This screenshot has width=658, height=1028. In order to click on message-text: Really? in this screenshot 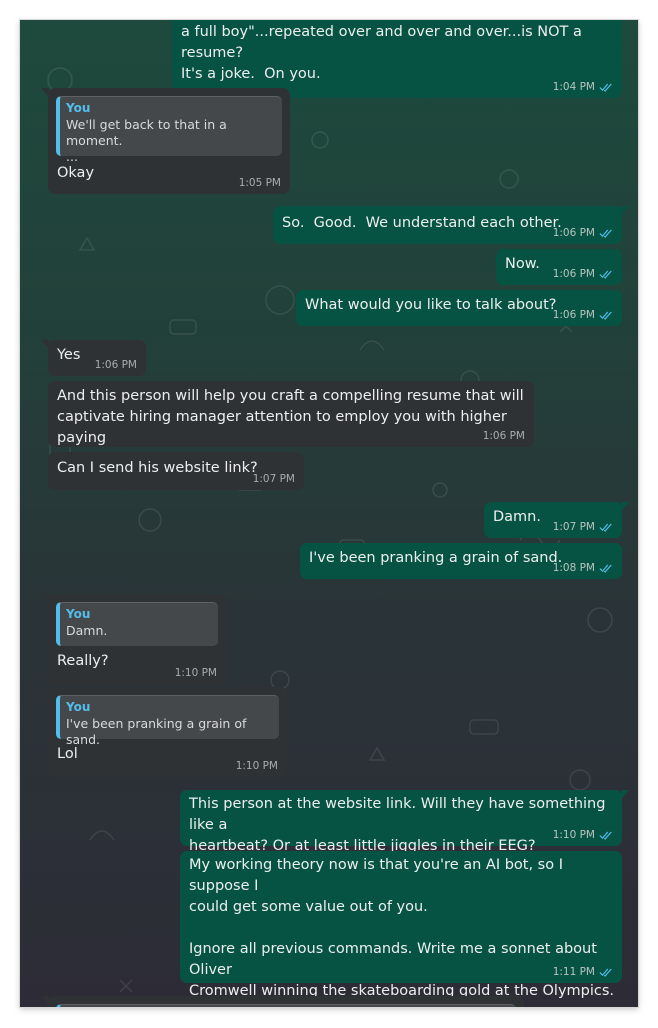, I will do `click(83, 661)`.